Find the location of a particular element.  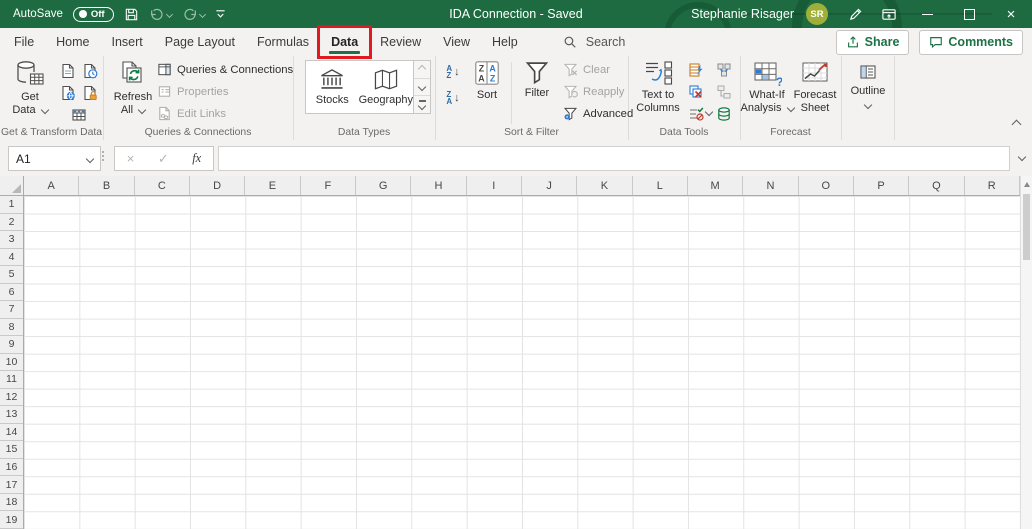

row-header-12: 12 is located at coordinates (11, 398).